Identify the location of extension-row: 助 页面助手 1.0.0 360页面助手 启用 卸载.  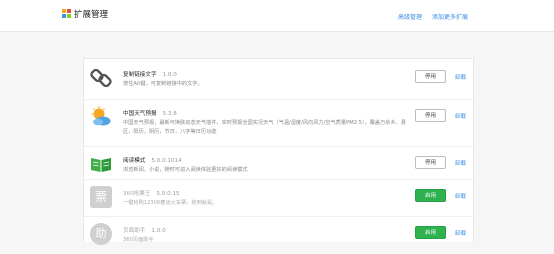
(278, 235).